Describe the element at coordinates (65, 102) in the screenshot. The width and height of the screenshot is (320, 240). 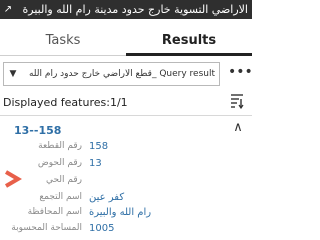
I see `displayed-features-label: Displayed features:1/1` at that location.